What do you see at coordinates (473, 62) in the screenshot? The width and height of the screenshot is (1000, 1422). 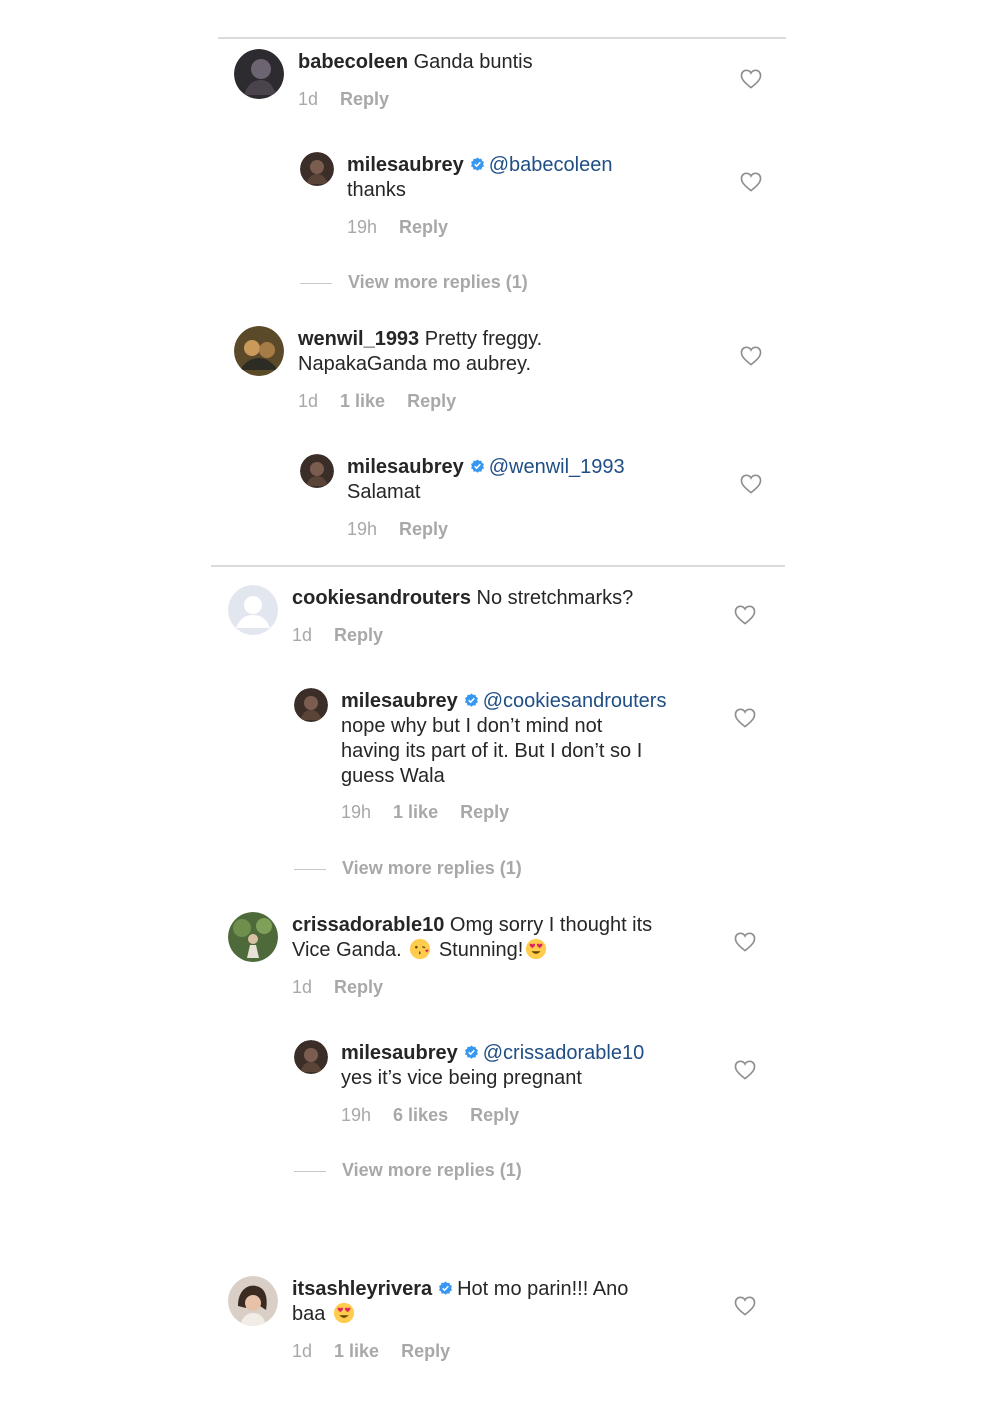 I see `comment-body: Ganda buntis` at bounding box center [473, 62].